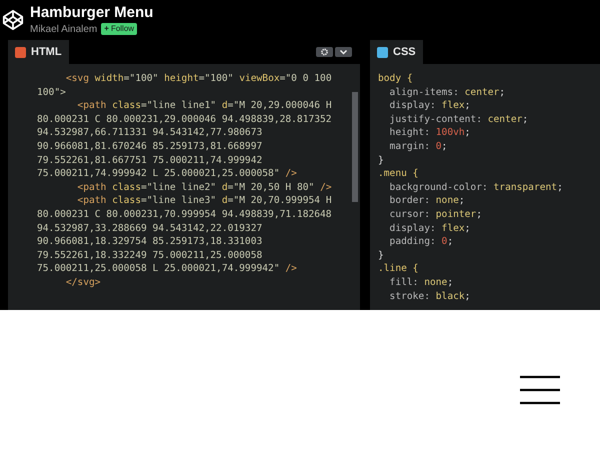  I want to click on code-line: <path class="line line3" d="M 20,70.999954 H, so click(204, 201).